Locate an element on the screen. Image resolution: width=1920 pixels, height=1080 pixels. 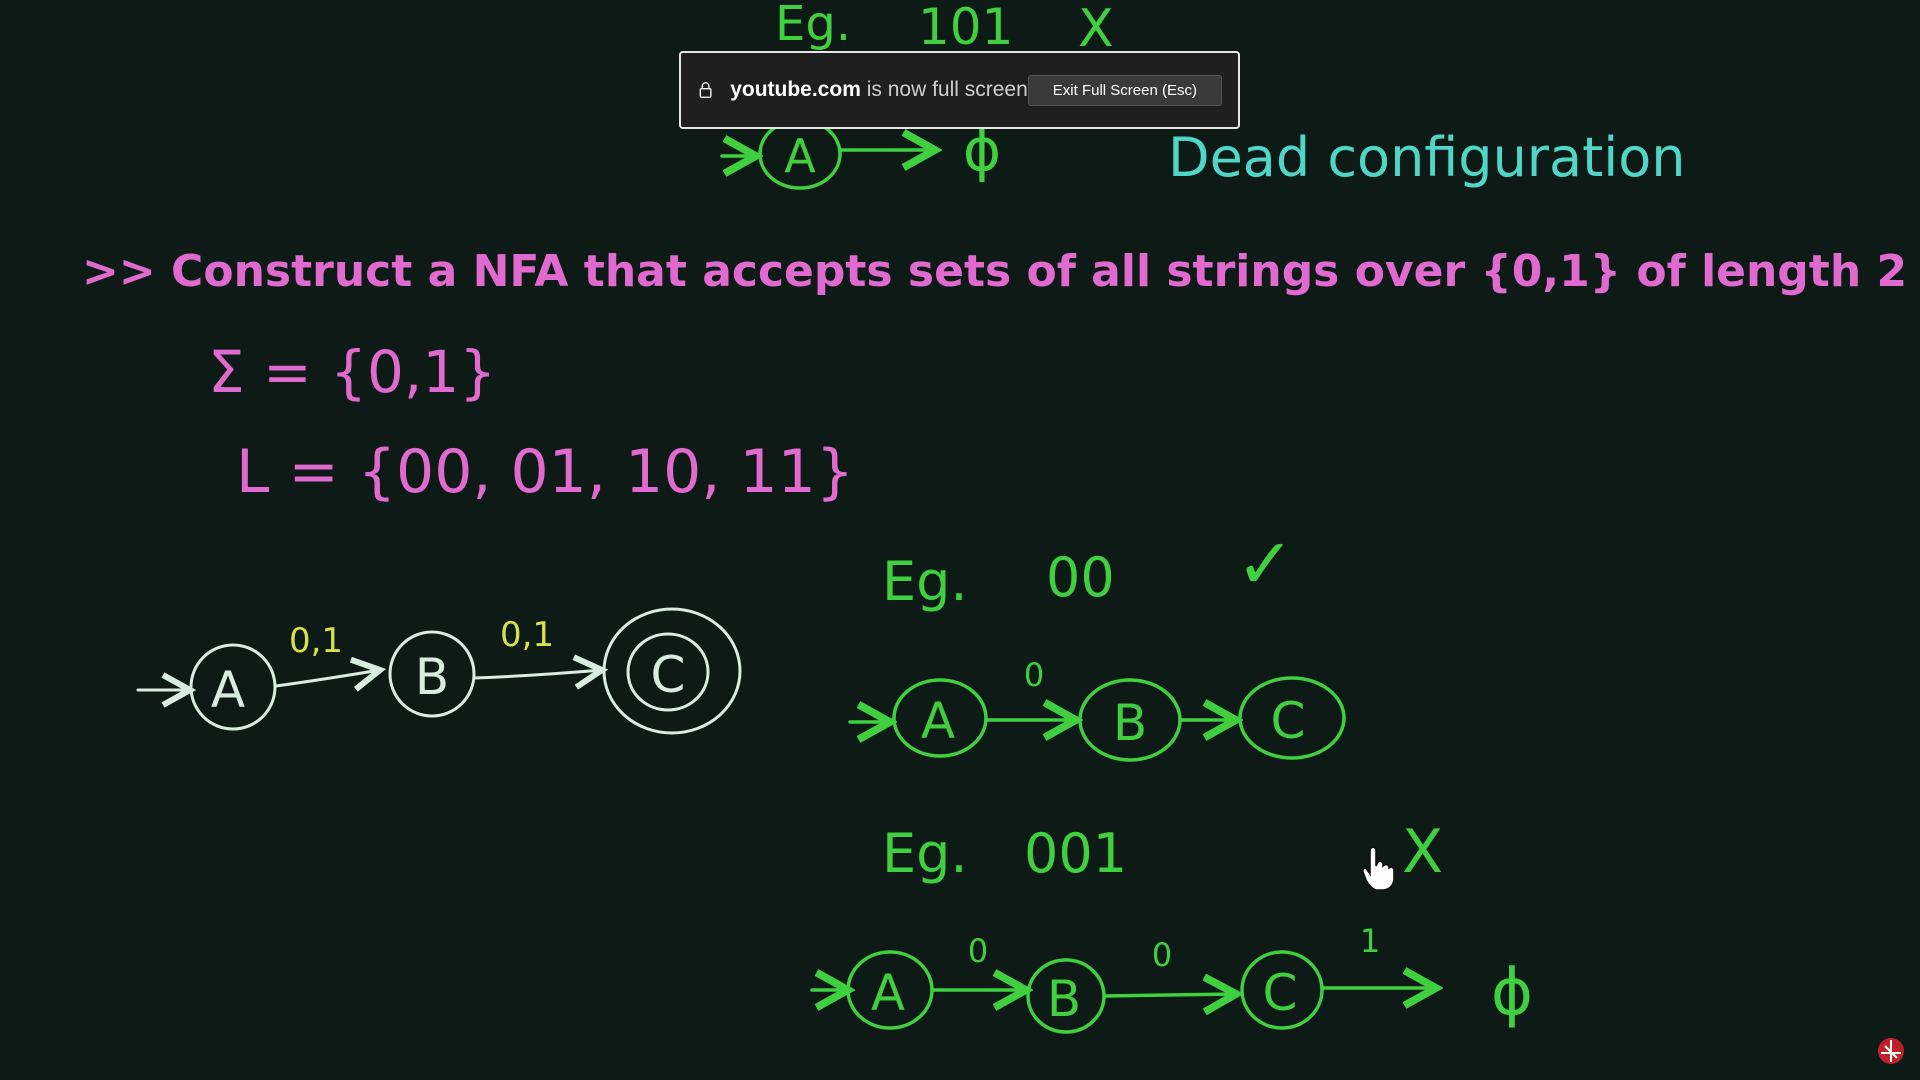
top-state-a-label: A is located at coordinates (800, 156).